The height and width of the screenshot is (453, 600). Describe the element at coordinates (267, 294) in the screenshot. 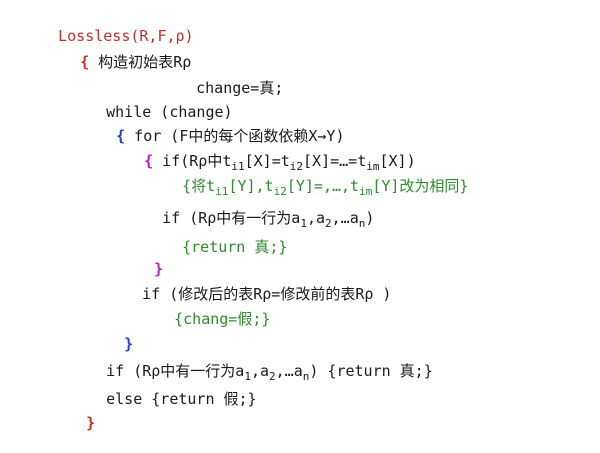

I see `if-table-changed-line: if (修改后的表Rρ=修改前的表Rρ )` at that location.